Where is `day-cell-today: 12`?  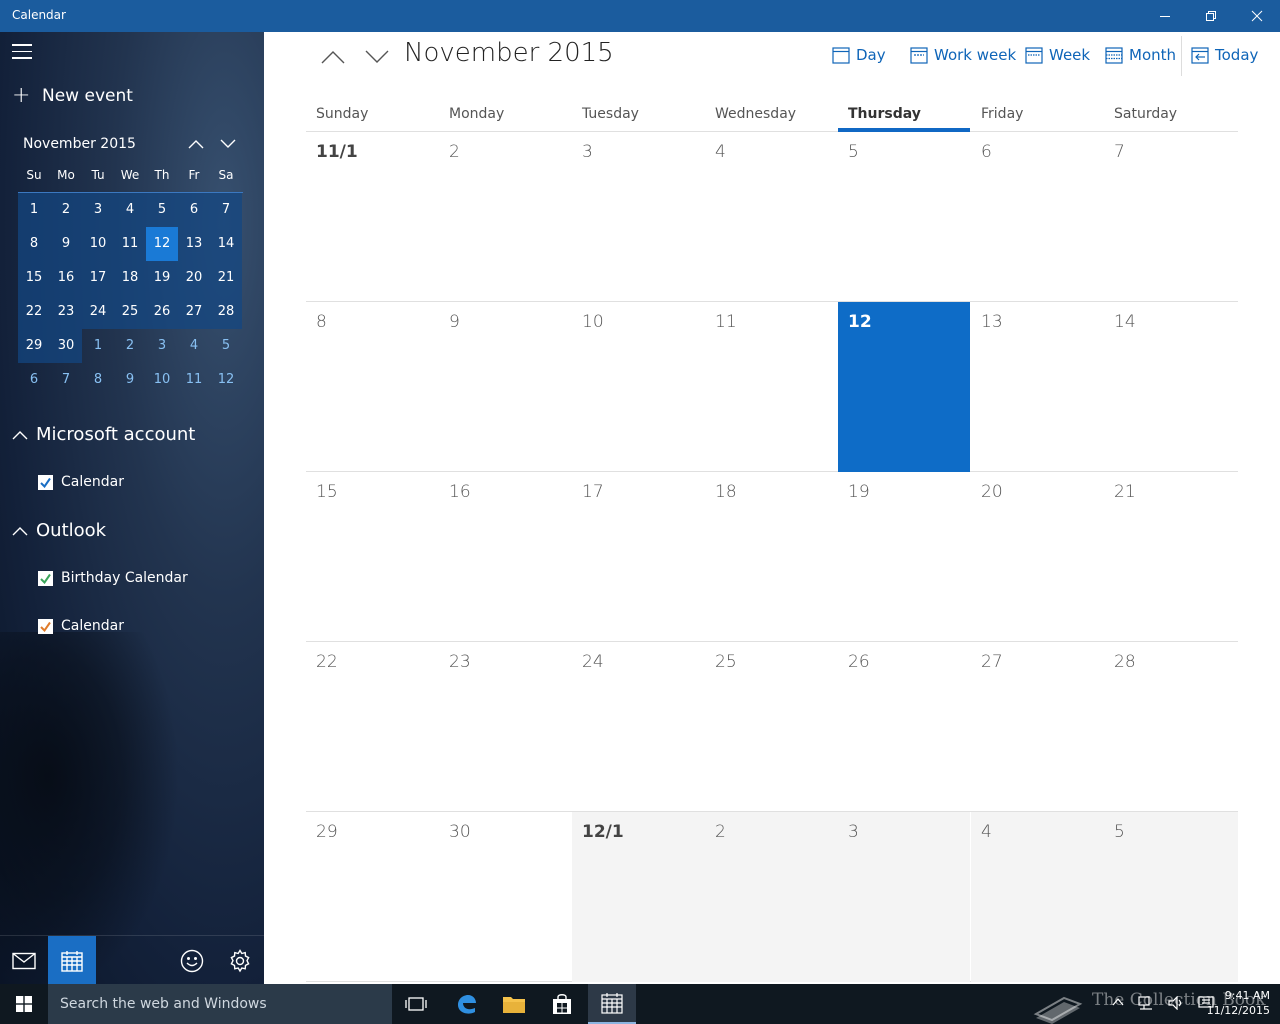
day-cell-today: 12 is located at coordinates (904, 387).